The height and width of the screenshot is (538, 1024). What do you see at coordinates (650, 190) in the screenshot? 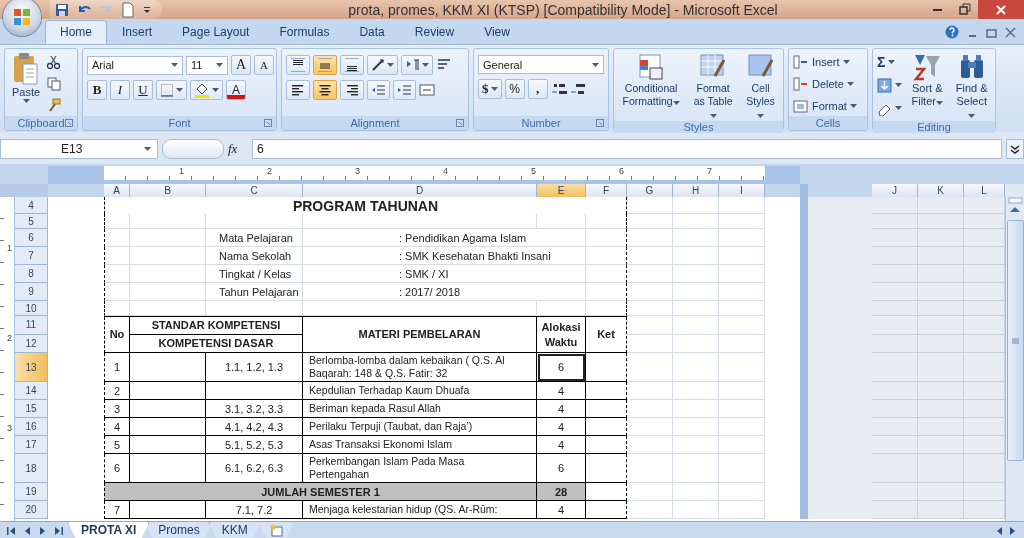
I see `column-header: G` at bounding box center [650, 190].